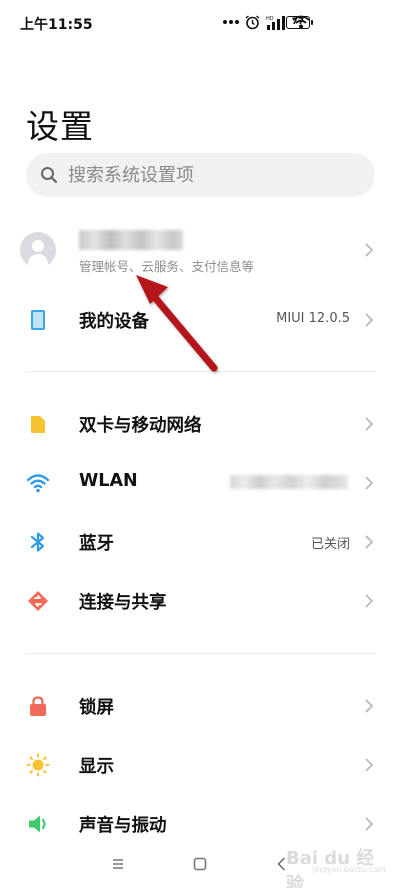 The image size is (400, 888). What do you see at coordinates (200, 320) in the screenshot?
I see `row-my-device: 我的设备 MIUI 12.0.5` at bounding box center [200, 320].